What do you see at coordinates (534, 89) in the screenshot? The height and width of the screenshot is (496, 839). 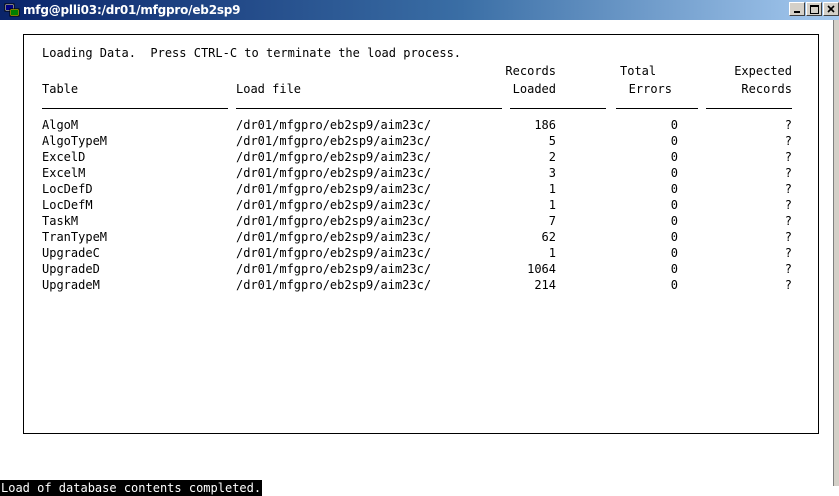 I see `col-header-records-line2: Loaded` at bounding box center [534, 89].